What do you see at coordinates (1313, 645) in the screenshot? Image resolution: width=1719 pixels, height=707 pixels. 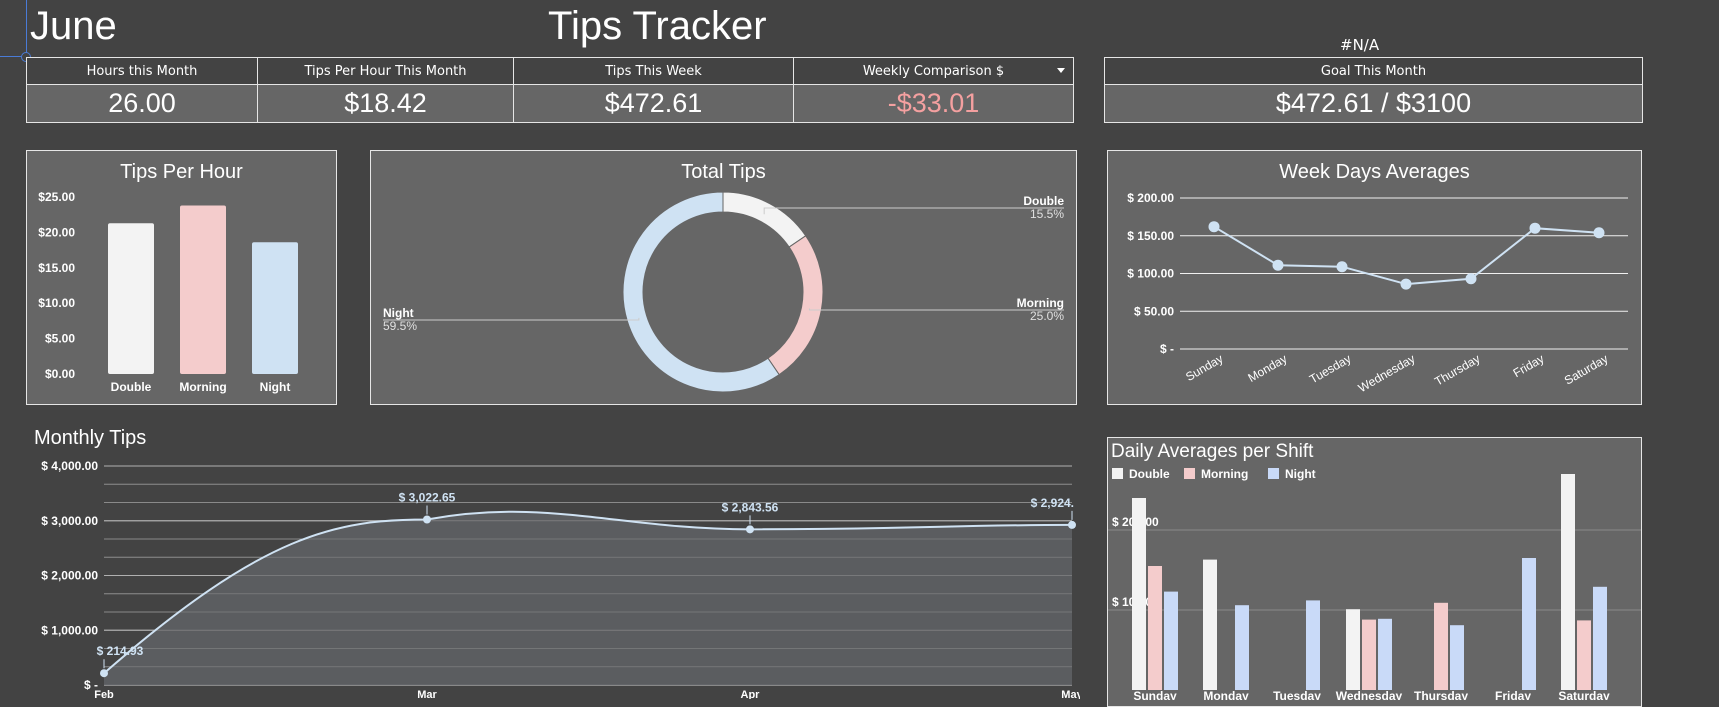 I see `bar-night-tuesday` at bounding box center [1313, 645].